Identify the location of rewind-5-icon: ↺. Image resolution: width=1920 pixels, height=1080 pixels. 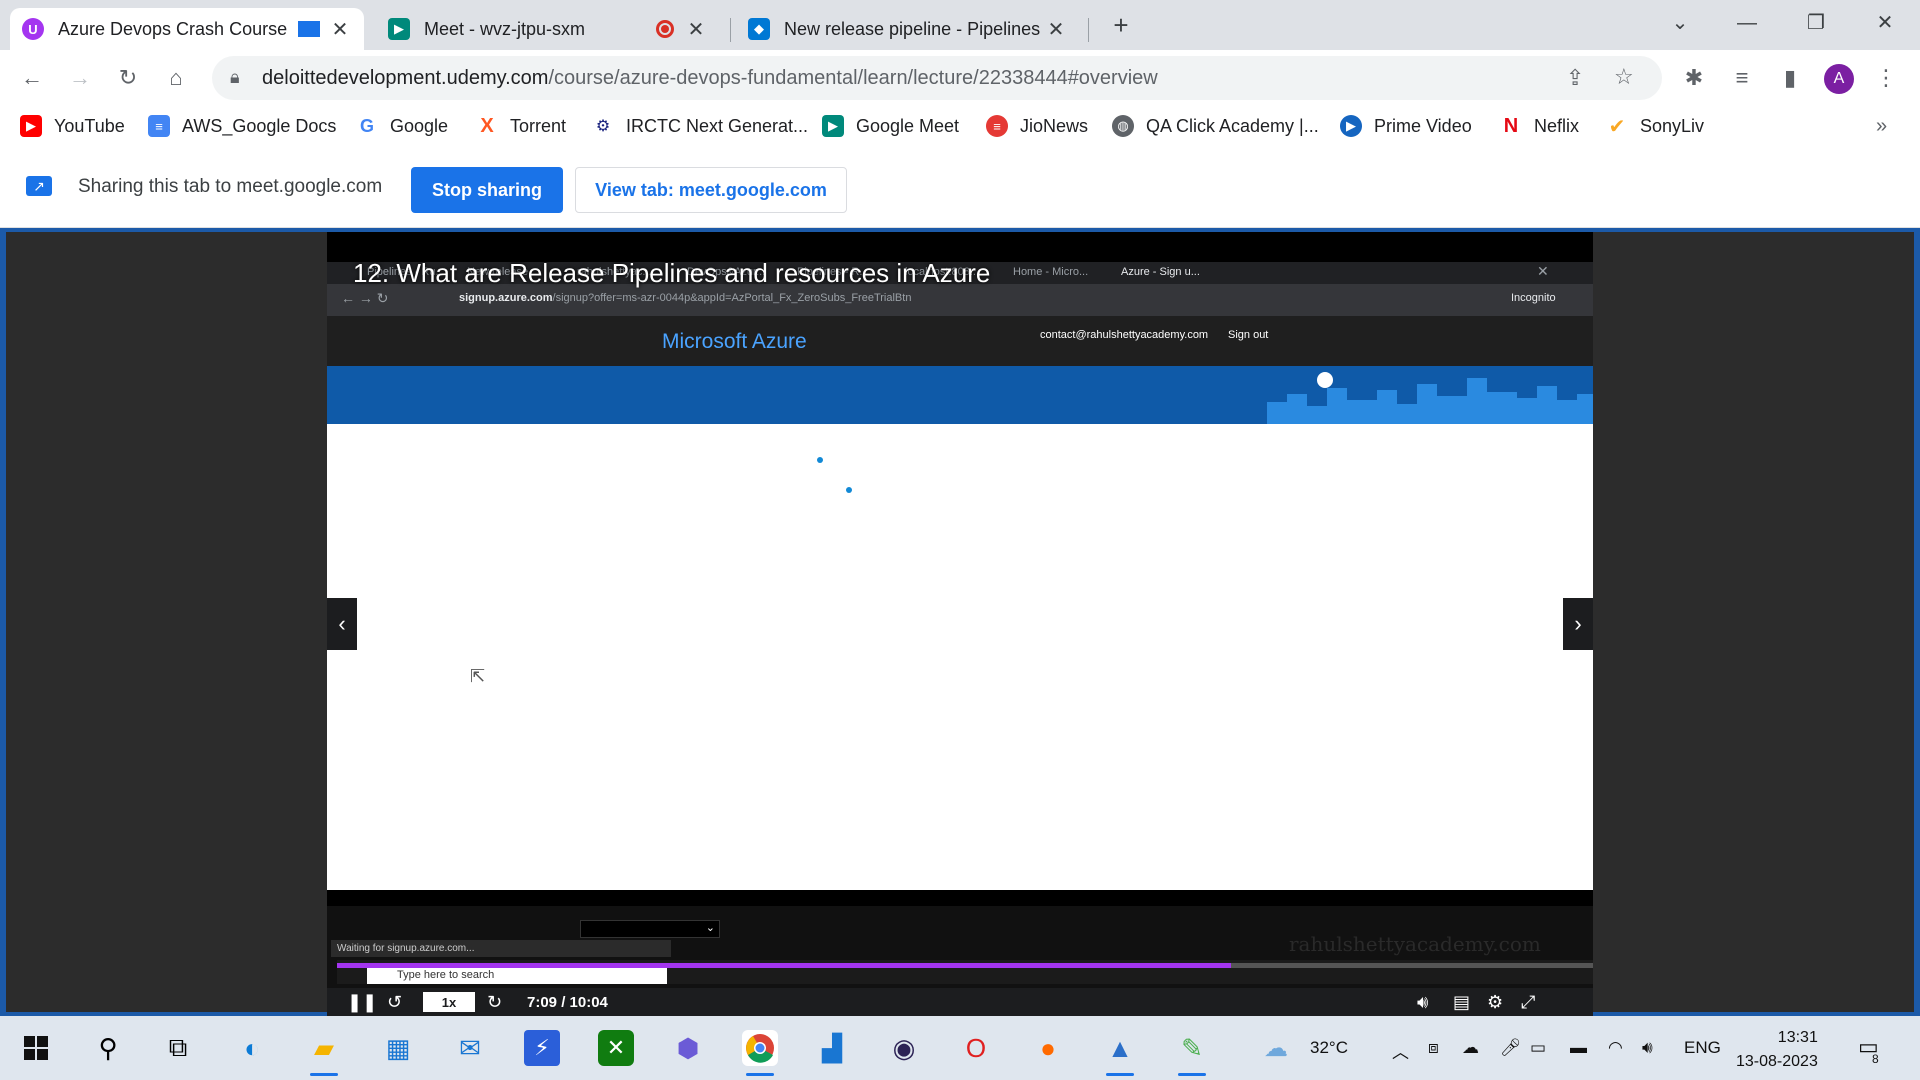
(394, 1002).